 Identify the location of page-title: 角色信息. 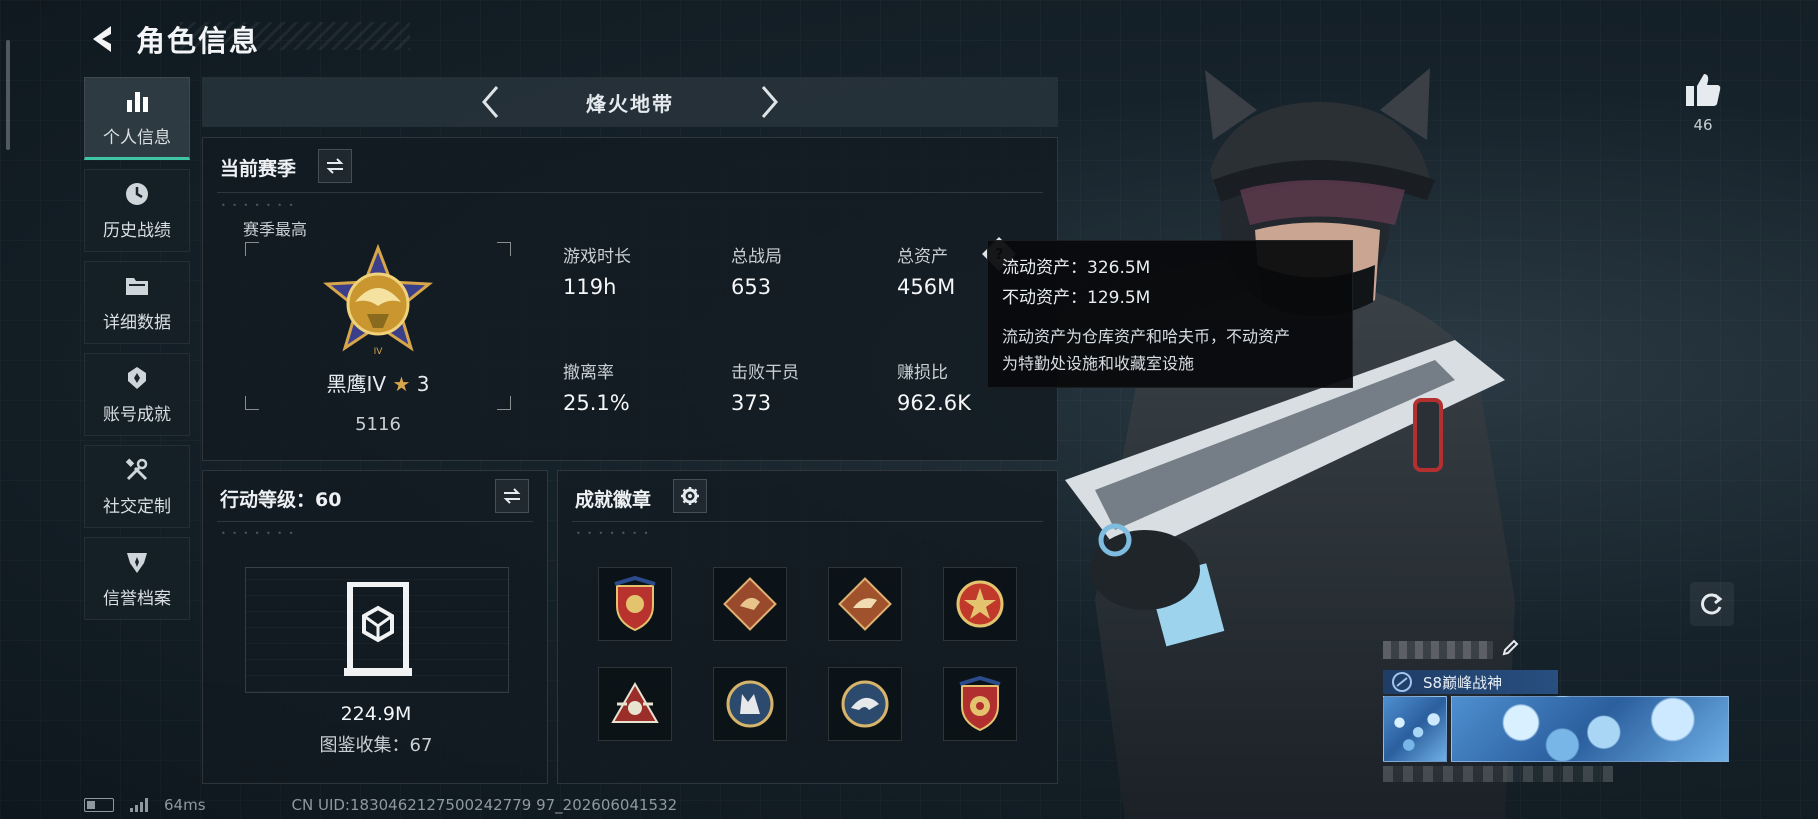
(198, 41).